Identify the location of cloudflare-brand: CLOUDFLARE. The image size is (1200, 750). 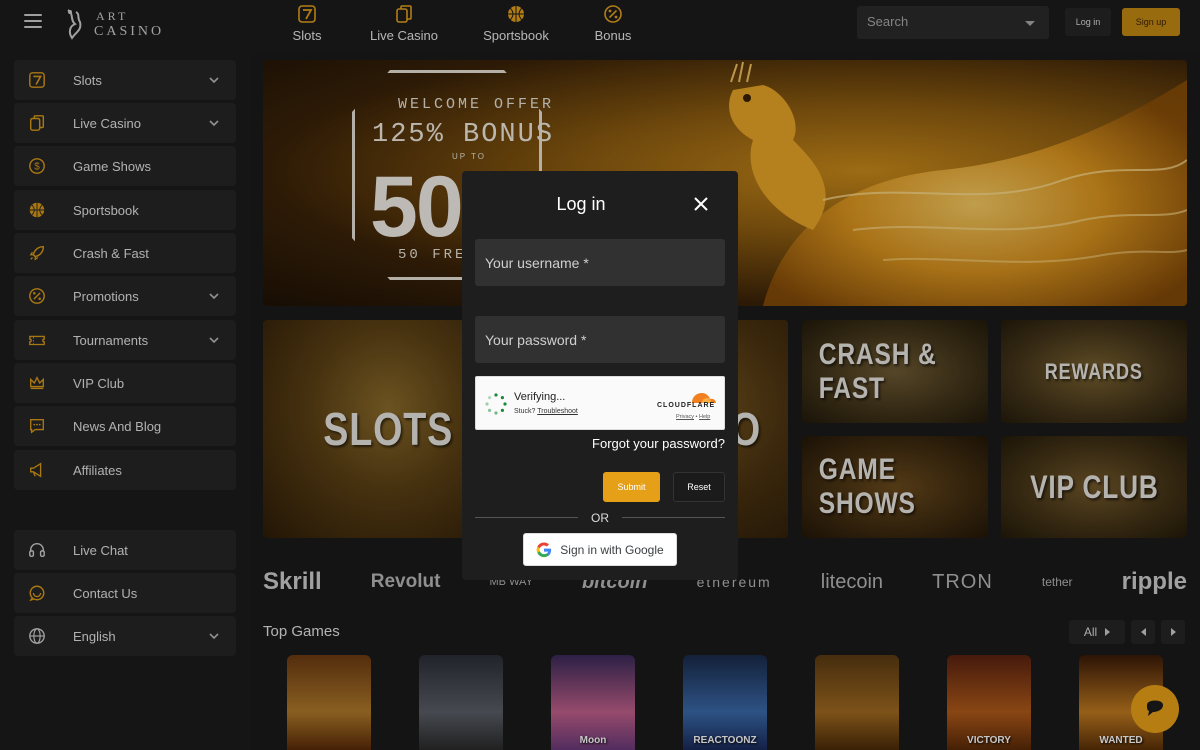
(686, 405).